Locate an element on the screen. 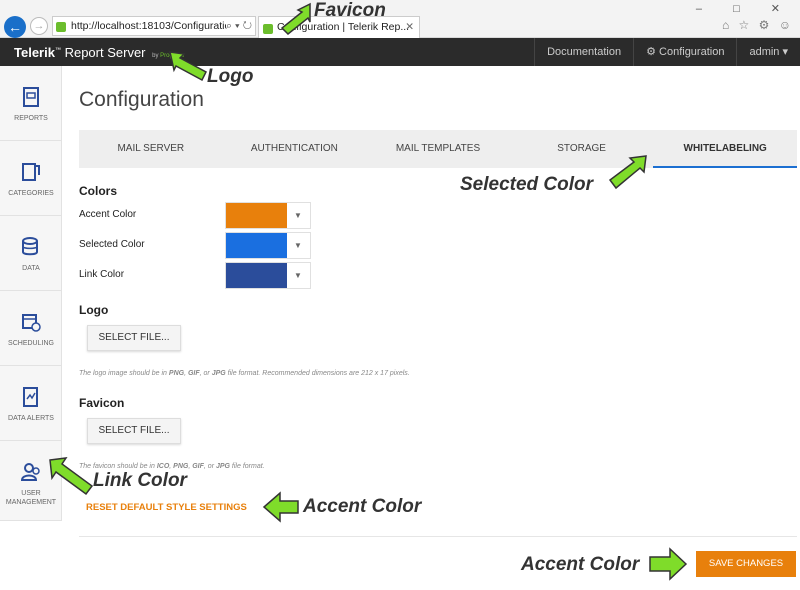  user-management-icon is located at coordinates (30, 472).